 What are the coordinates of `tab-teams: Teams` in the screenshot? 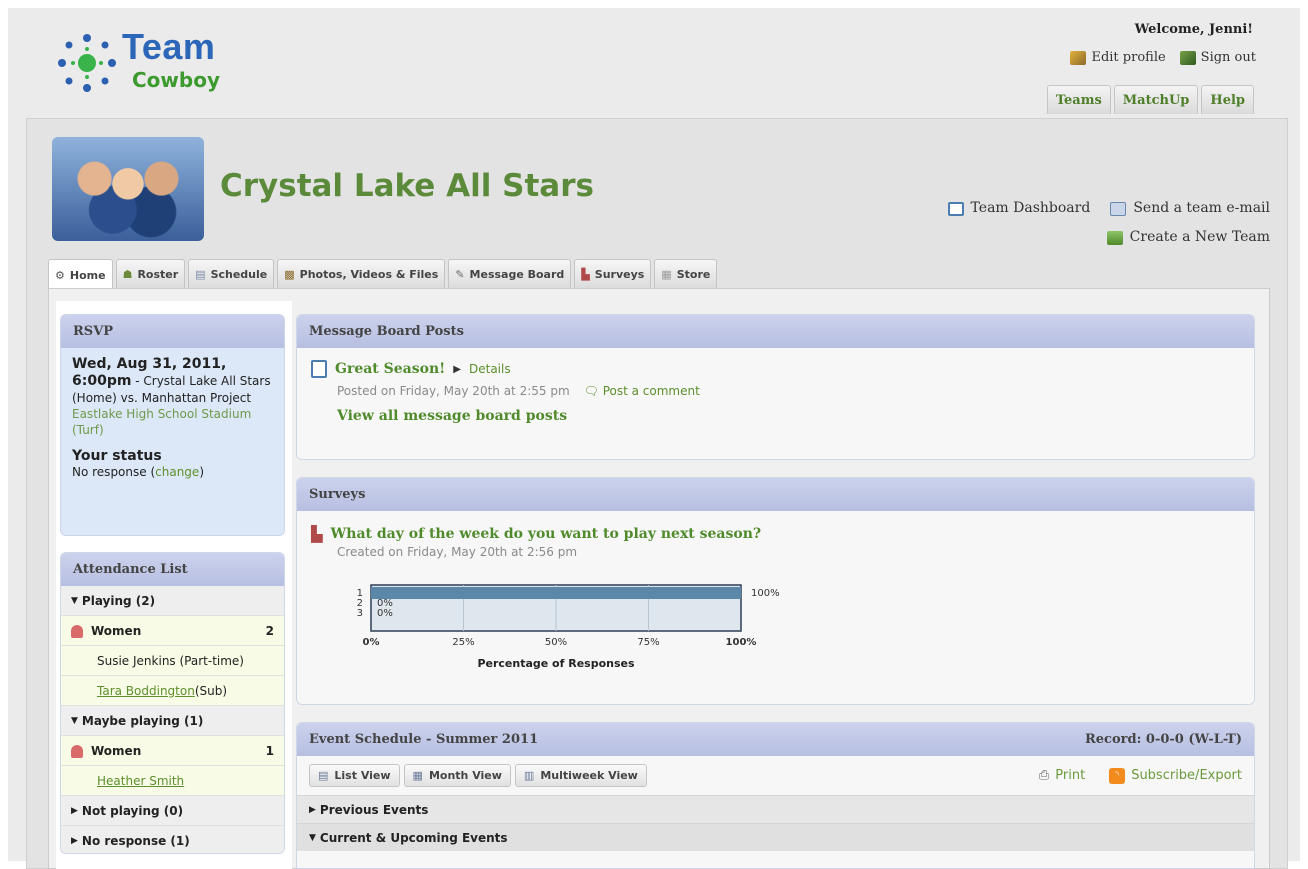 It's located at (1078, 99).